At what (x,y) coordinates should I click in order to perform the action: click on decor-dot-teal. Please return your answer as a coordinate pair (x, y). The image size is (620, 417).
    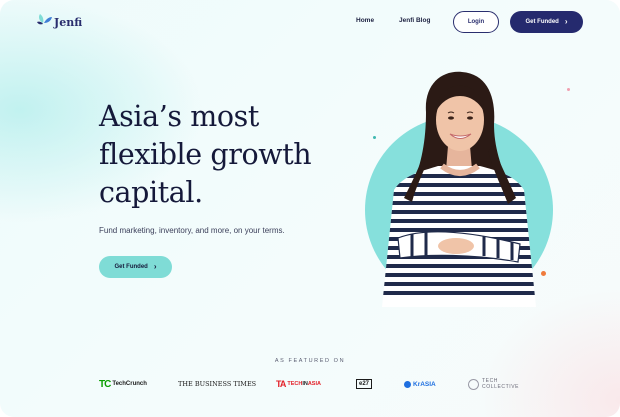
    Looking at the image, I should click on (374, 137).